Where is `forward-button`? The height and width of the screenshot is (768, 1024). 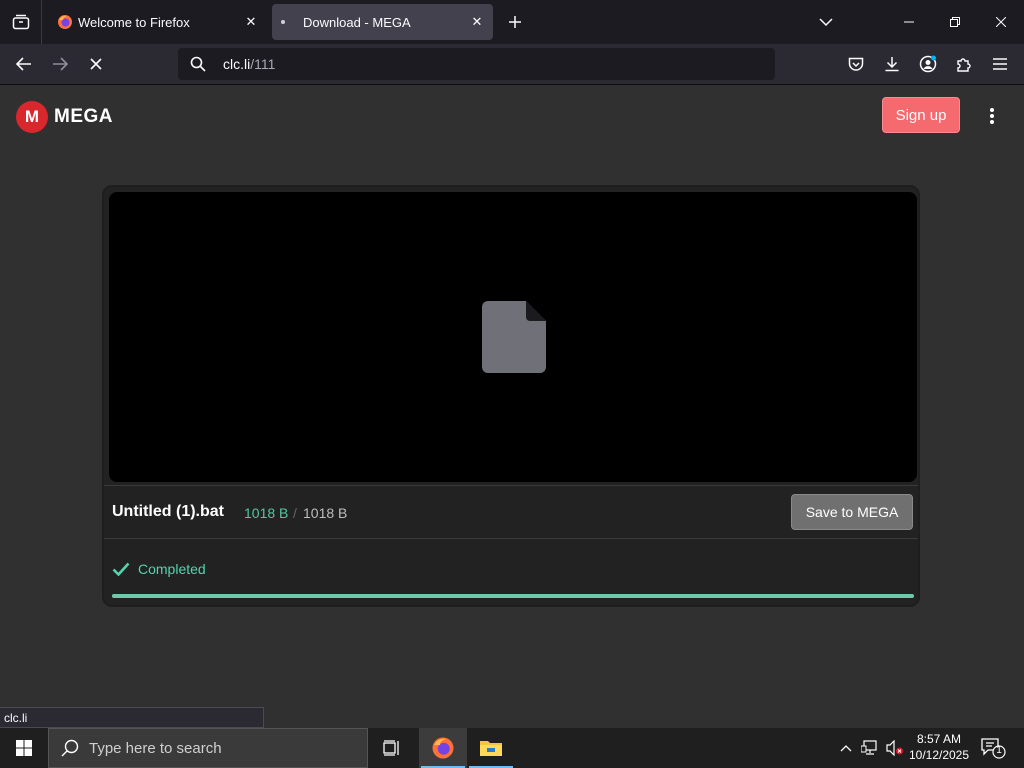
forward-button is located at coordinates (60, 64).